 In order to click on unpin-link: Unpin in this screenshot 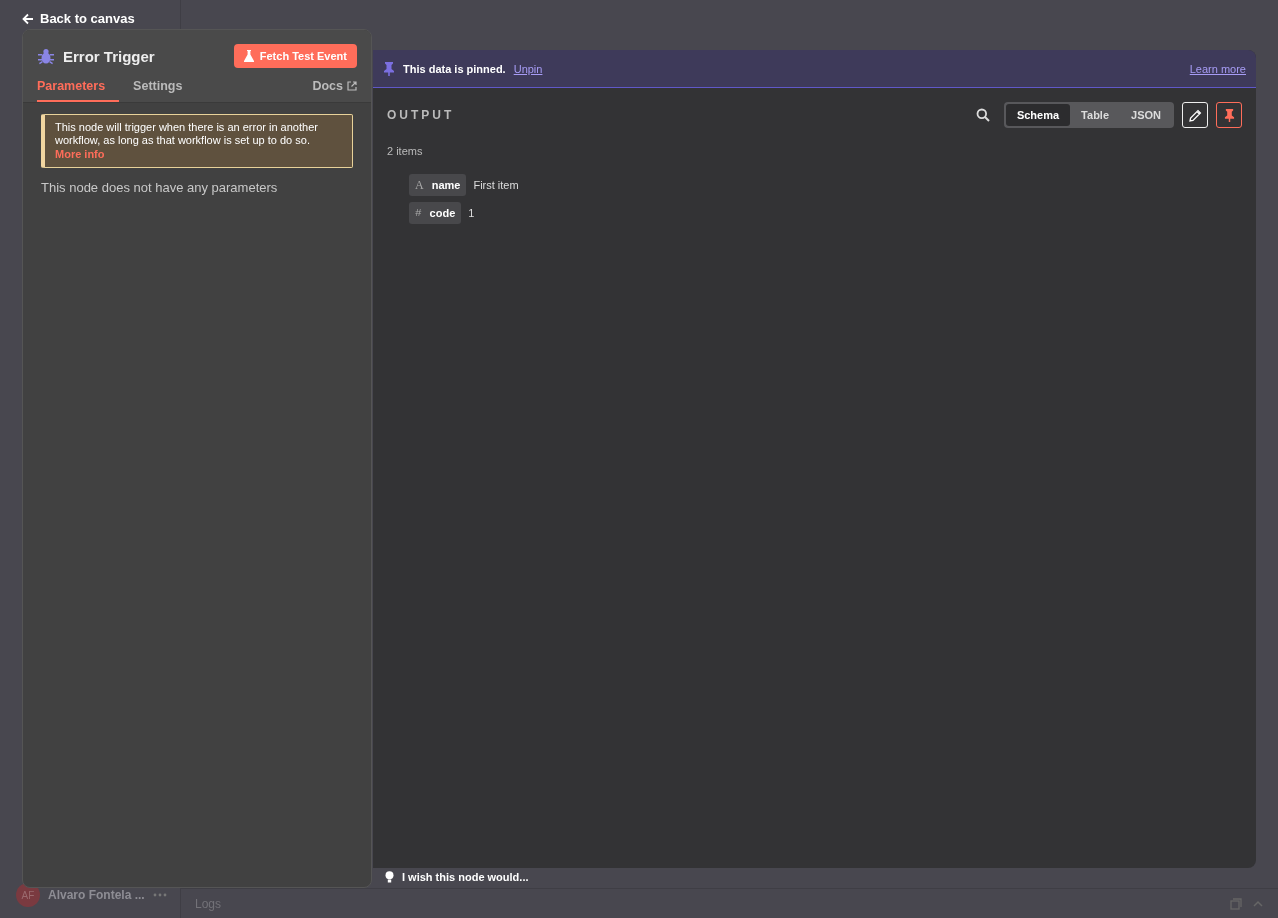, I will do `click(528, 68)`.